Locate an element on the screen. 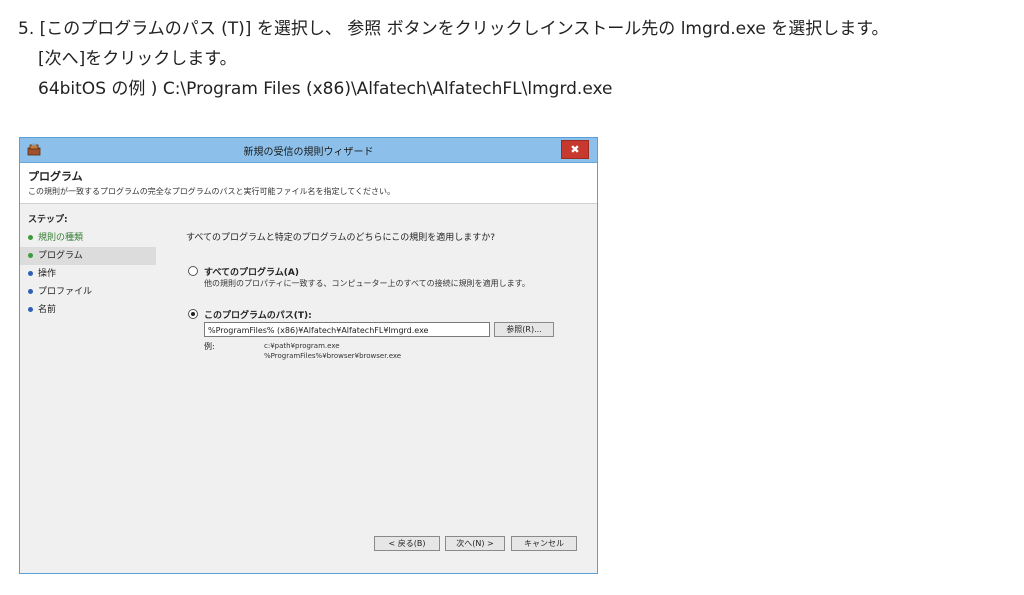 The width and height of the screenshot is (1024, 595). question-text: すべてのプログラムと特定のプログラムのどちらにこの規則を適用しますか? is located at coordinates (341, 238).